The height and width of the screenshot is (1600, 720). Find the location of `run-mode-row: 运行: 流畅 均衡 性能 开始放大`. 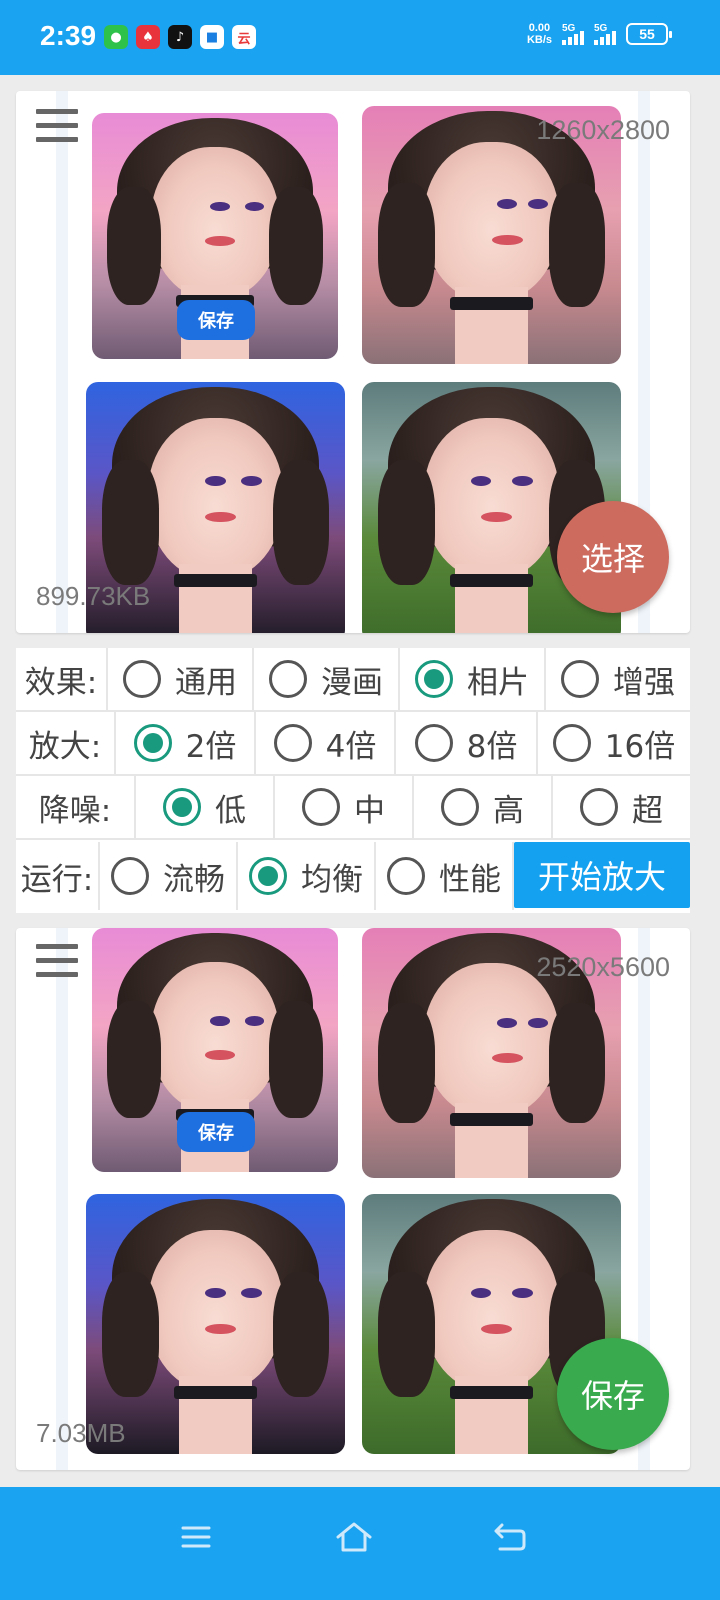

run-mode-row: 运行: 流畅 均衡 性能 开始放大 is located at coordinates (353, 877).